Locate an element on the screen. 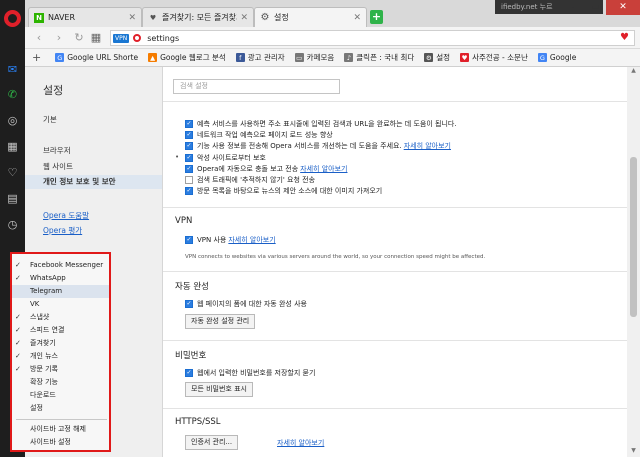 This screenshot has height=457, width=640. bookmarks-heart-icon: ♡ is located at coordinates (12, 172).